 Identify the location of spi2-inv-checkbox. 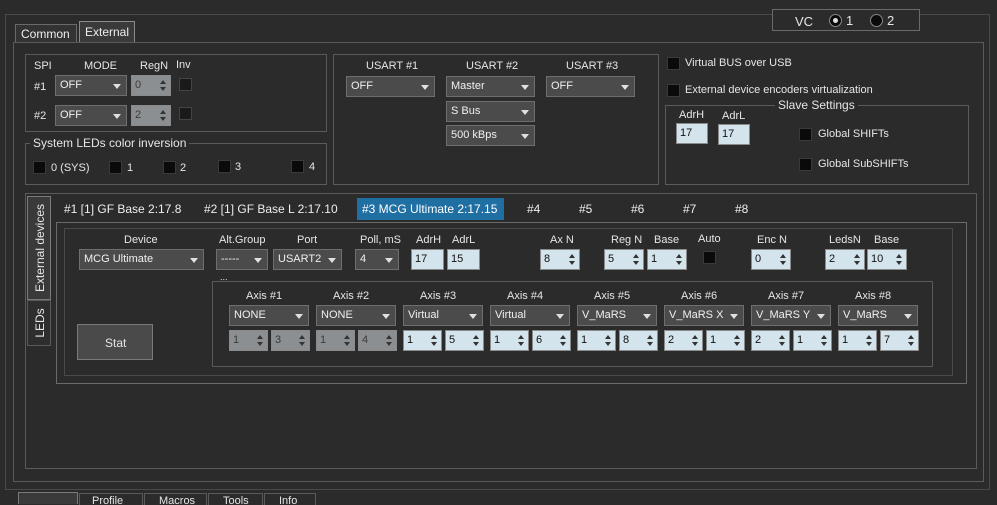
(185, 113).